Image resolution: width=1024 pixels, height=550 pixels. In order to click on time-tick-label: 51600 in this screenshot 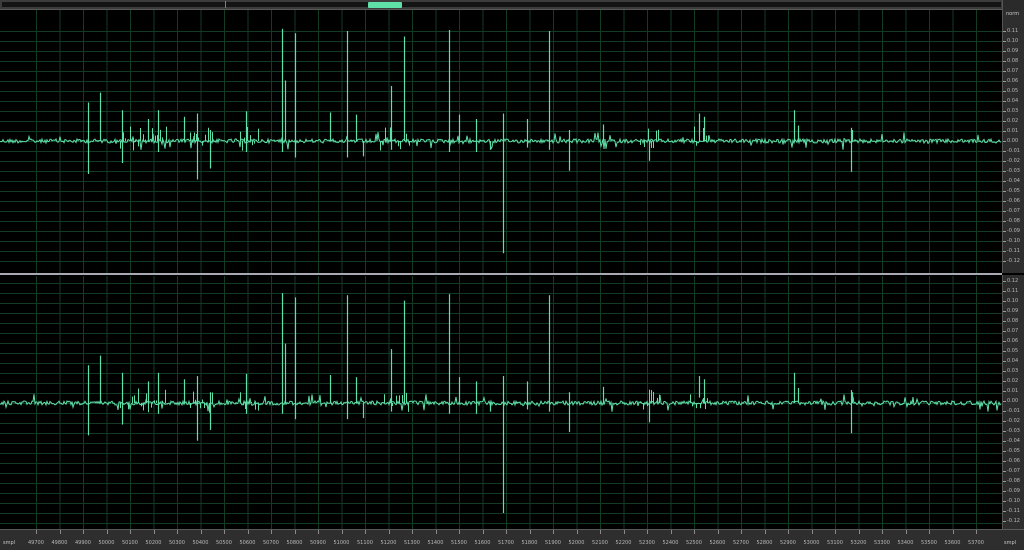, I will do `click(482, 543)`.